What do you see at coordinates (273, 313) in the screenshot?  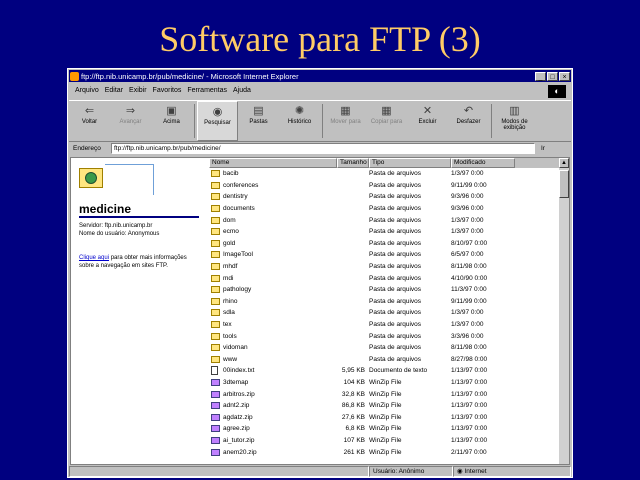 I see `file-name-cell: sdla` at bounding box center [273, 313].